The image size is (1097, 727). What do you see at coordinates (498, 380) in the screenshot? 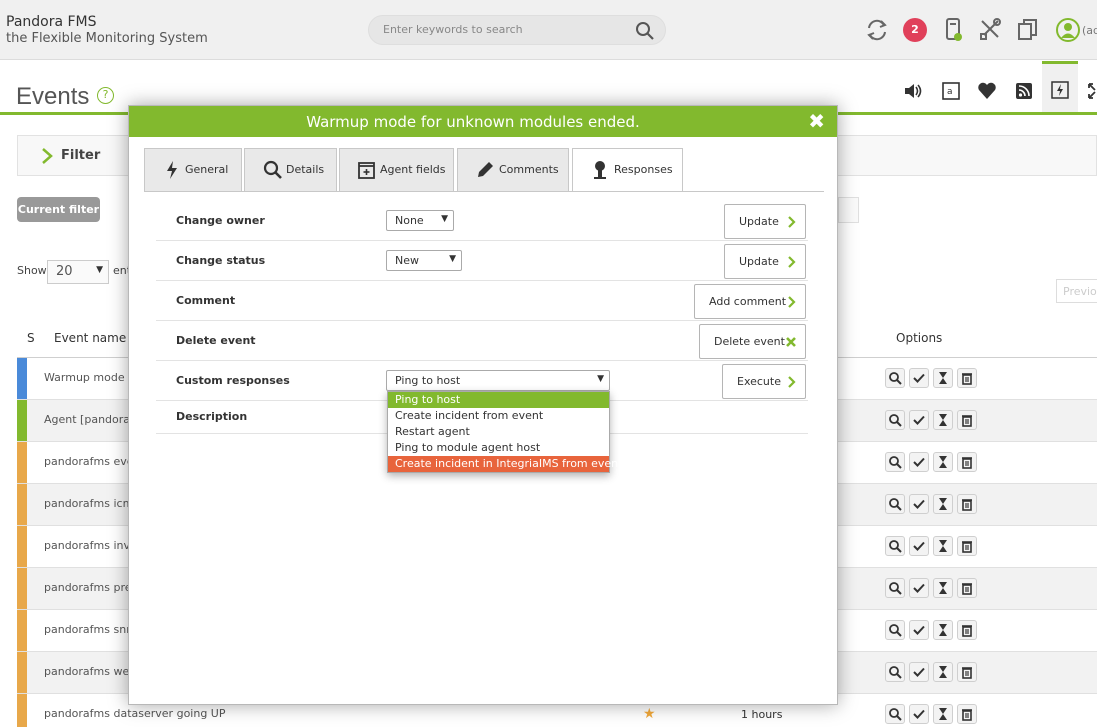
I see `custom-response-select: Ping to host ▼` at bounding box center [498, 380].